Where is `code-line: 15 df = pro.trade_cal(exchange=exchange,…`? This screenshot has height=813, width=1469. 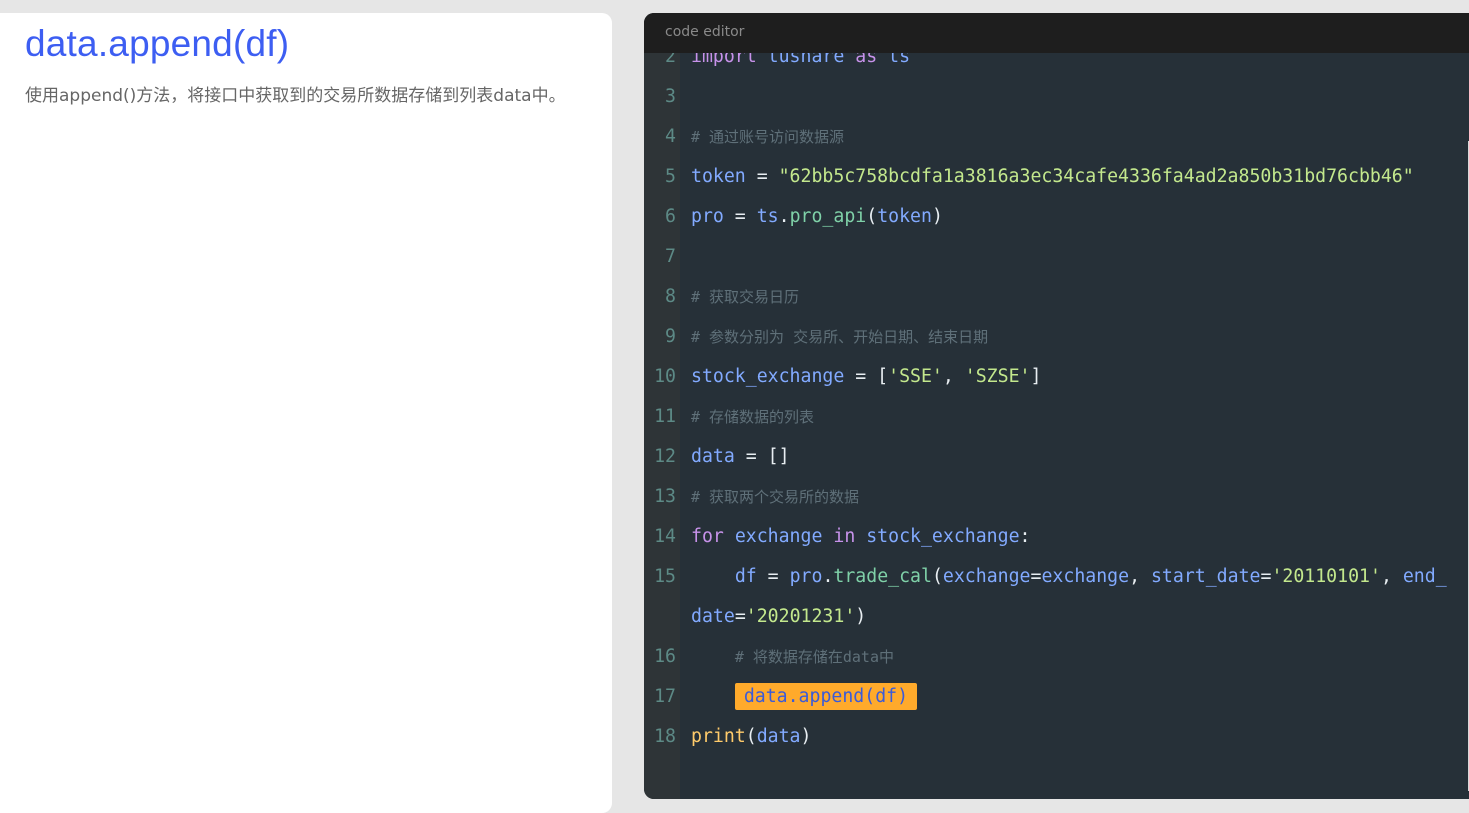
code-line: 15 df = pro.trade_cal(exchange=exchange,… is located at coordinates (1056, 577).